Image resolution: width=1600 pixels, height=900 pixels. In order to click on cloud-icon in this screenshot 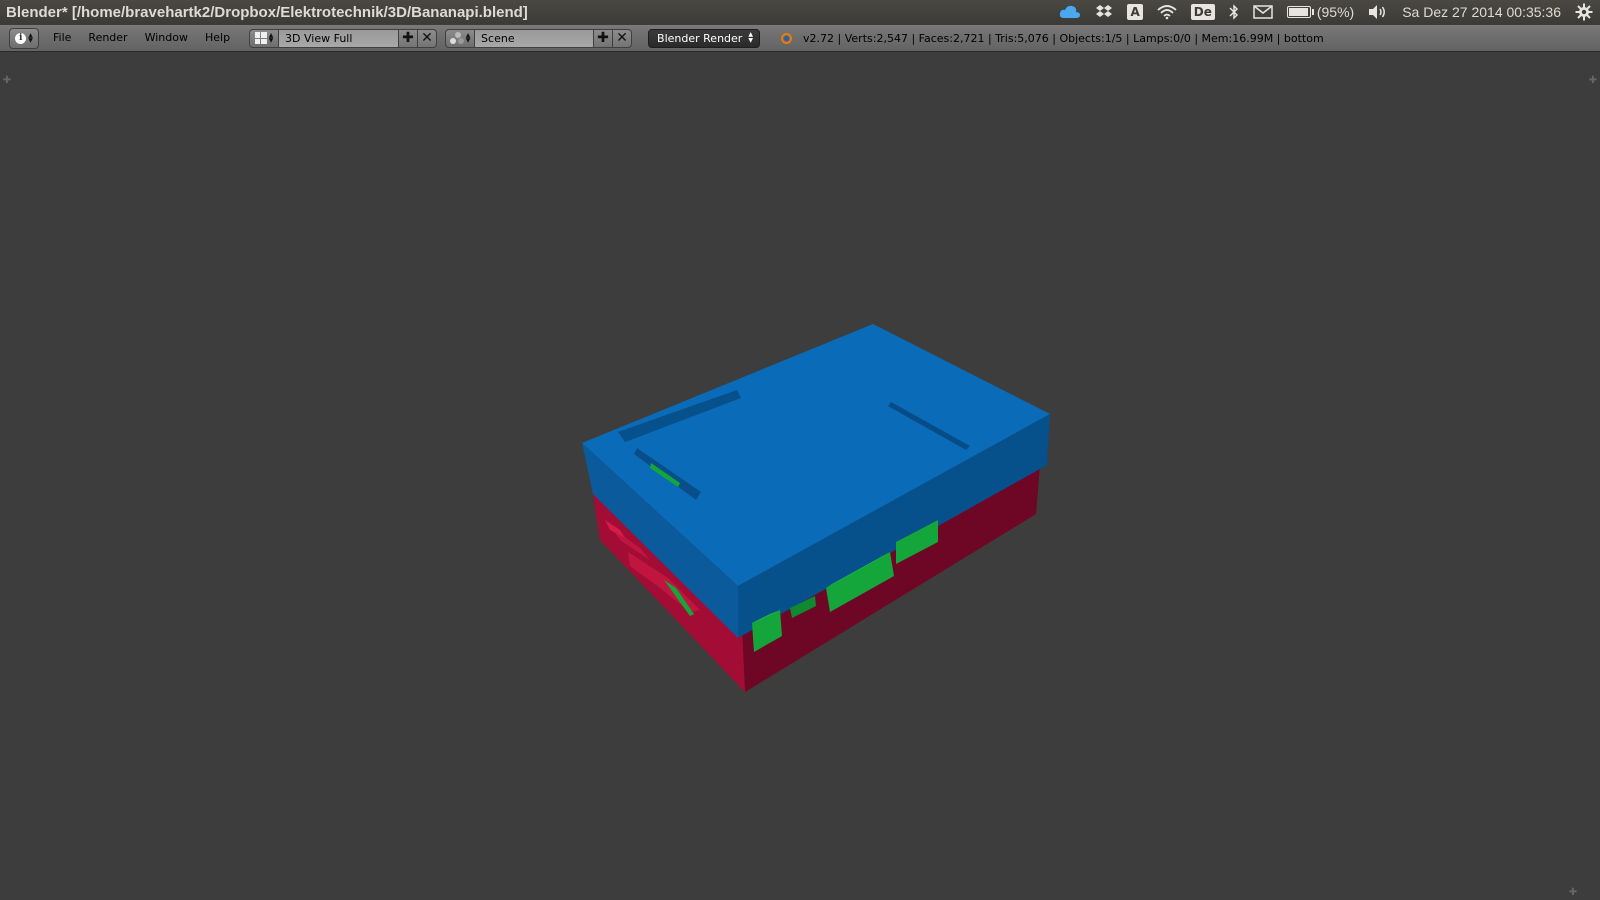, I will do `click(1070, 12)`.